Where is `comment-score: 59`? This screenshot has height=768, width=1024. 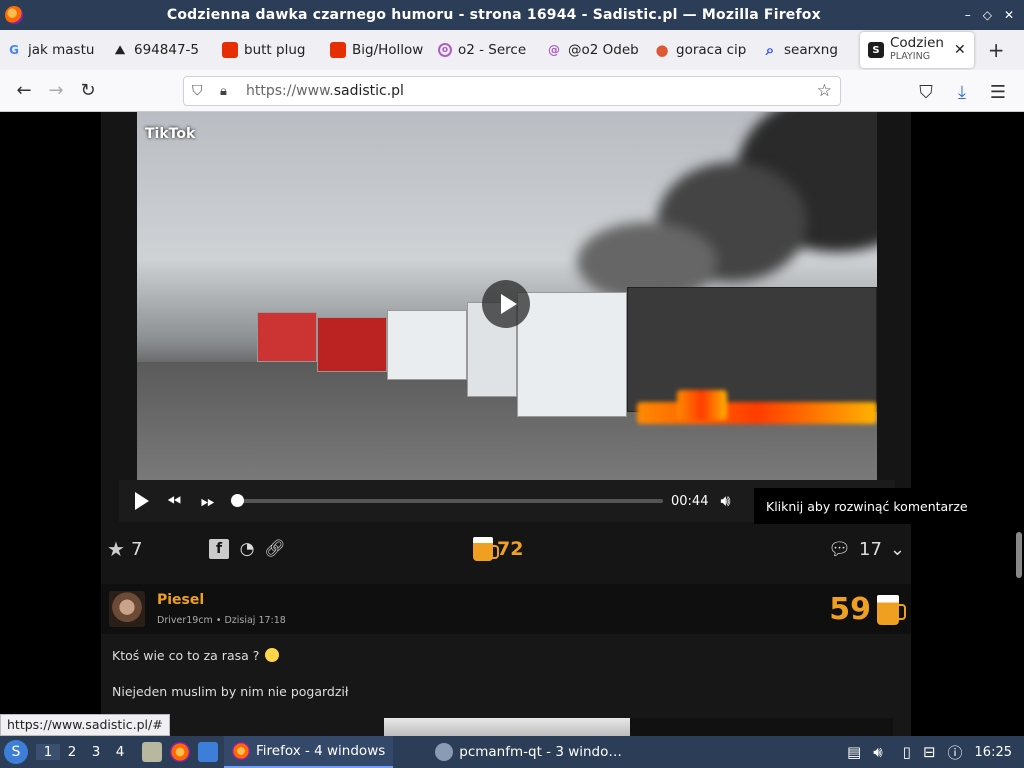 comment-score: 59 is located at coordinates (867, 609).